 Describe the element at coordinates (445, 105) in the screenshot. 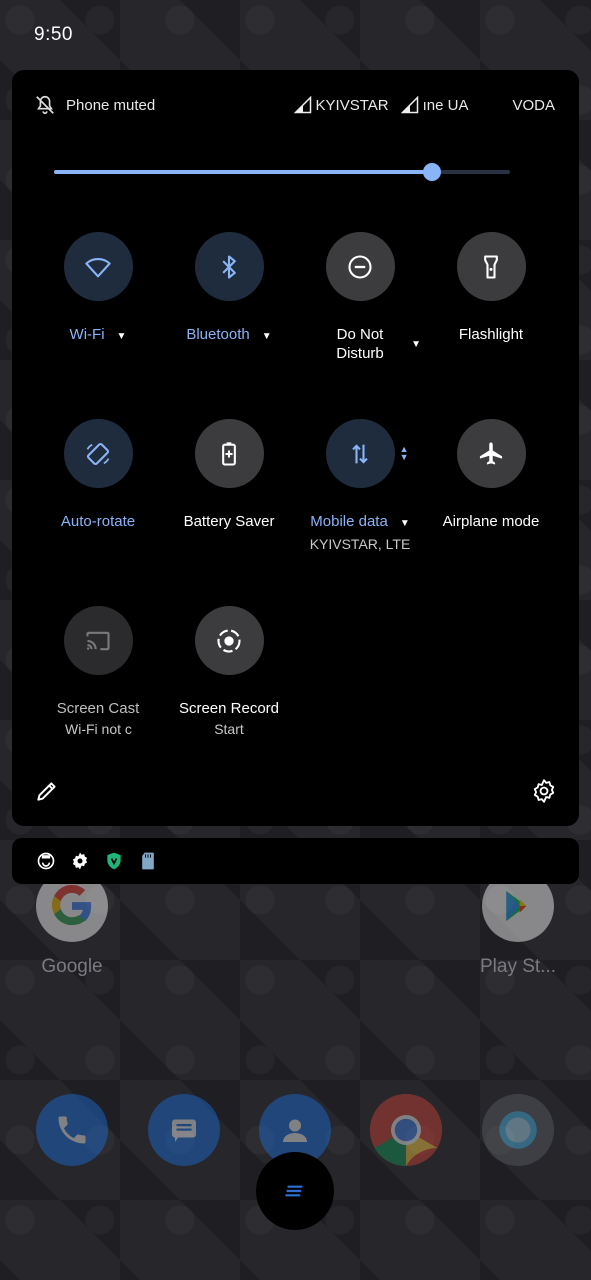

I see `carrier-name: ıne UA` at that location.